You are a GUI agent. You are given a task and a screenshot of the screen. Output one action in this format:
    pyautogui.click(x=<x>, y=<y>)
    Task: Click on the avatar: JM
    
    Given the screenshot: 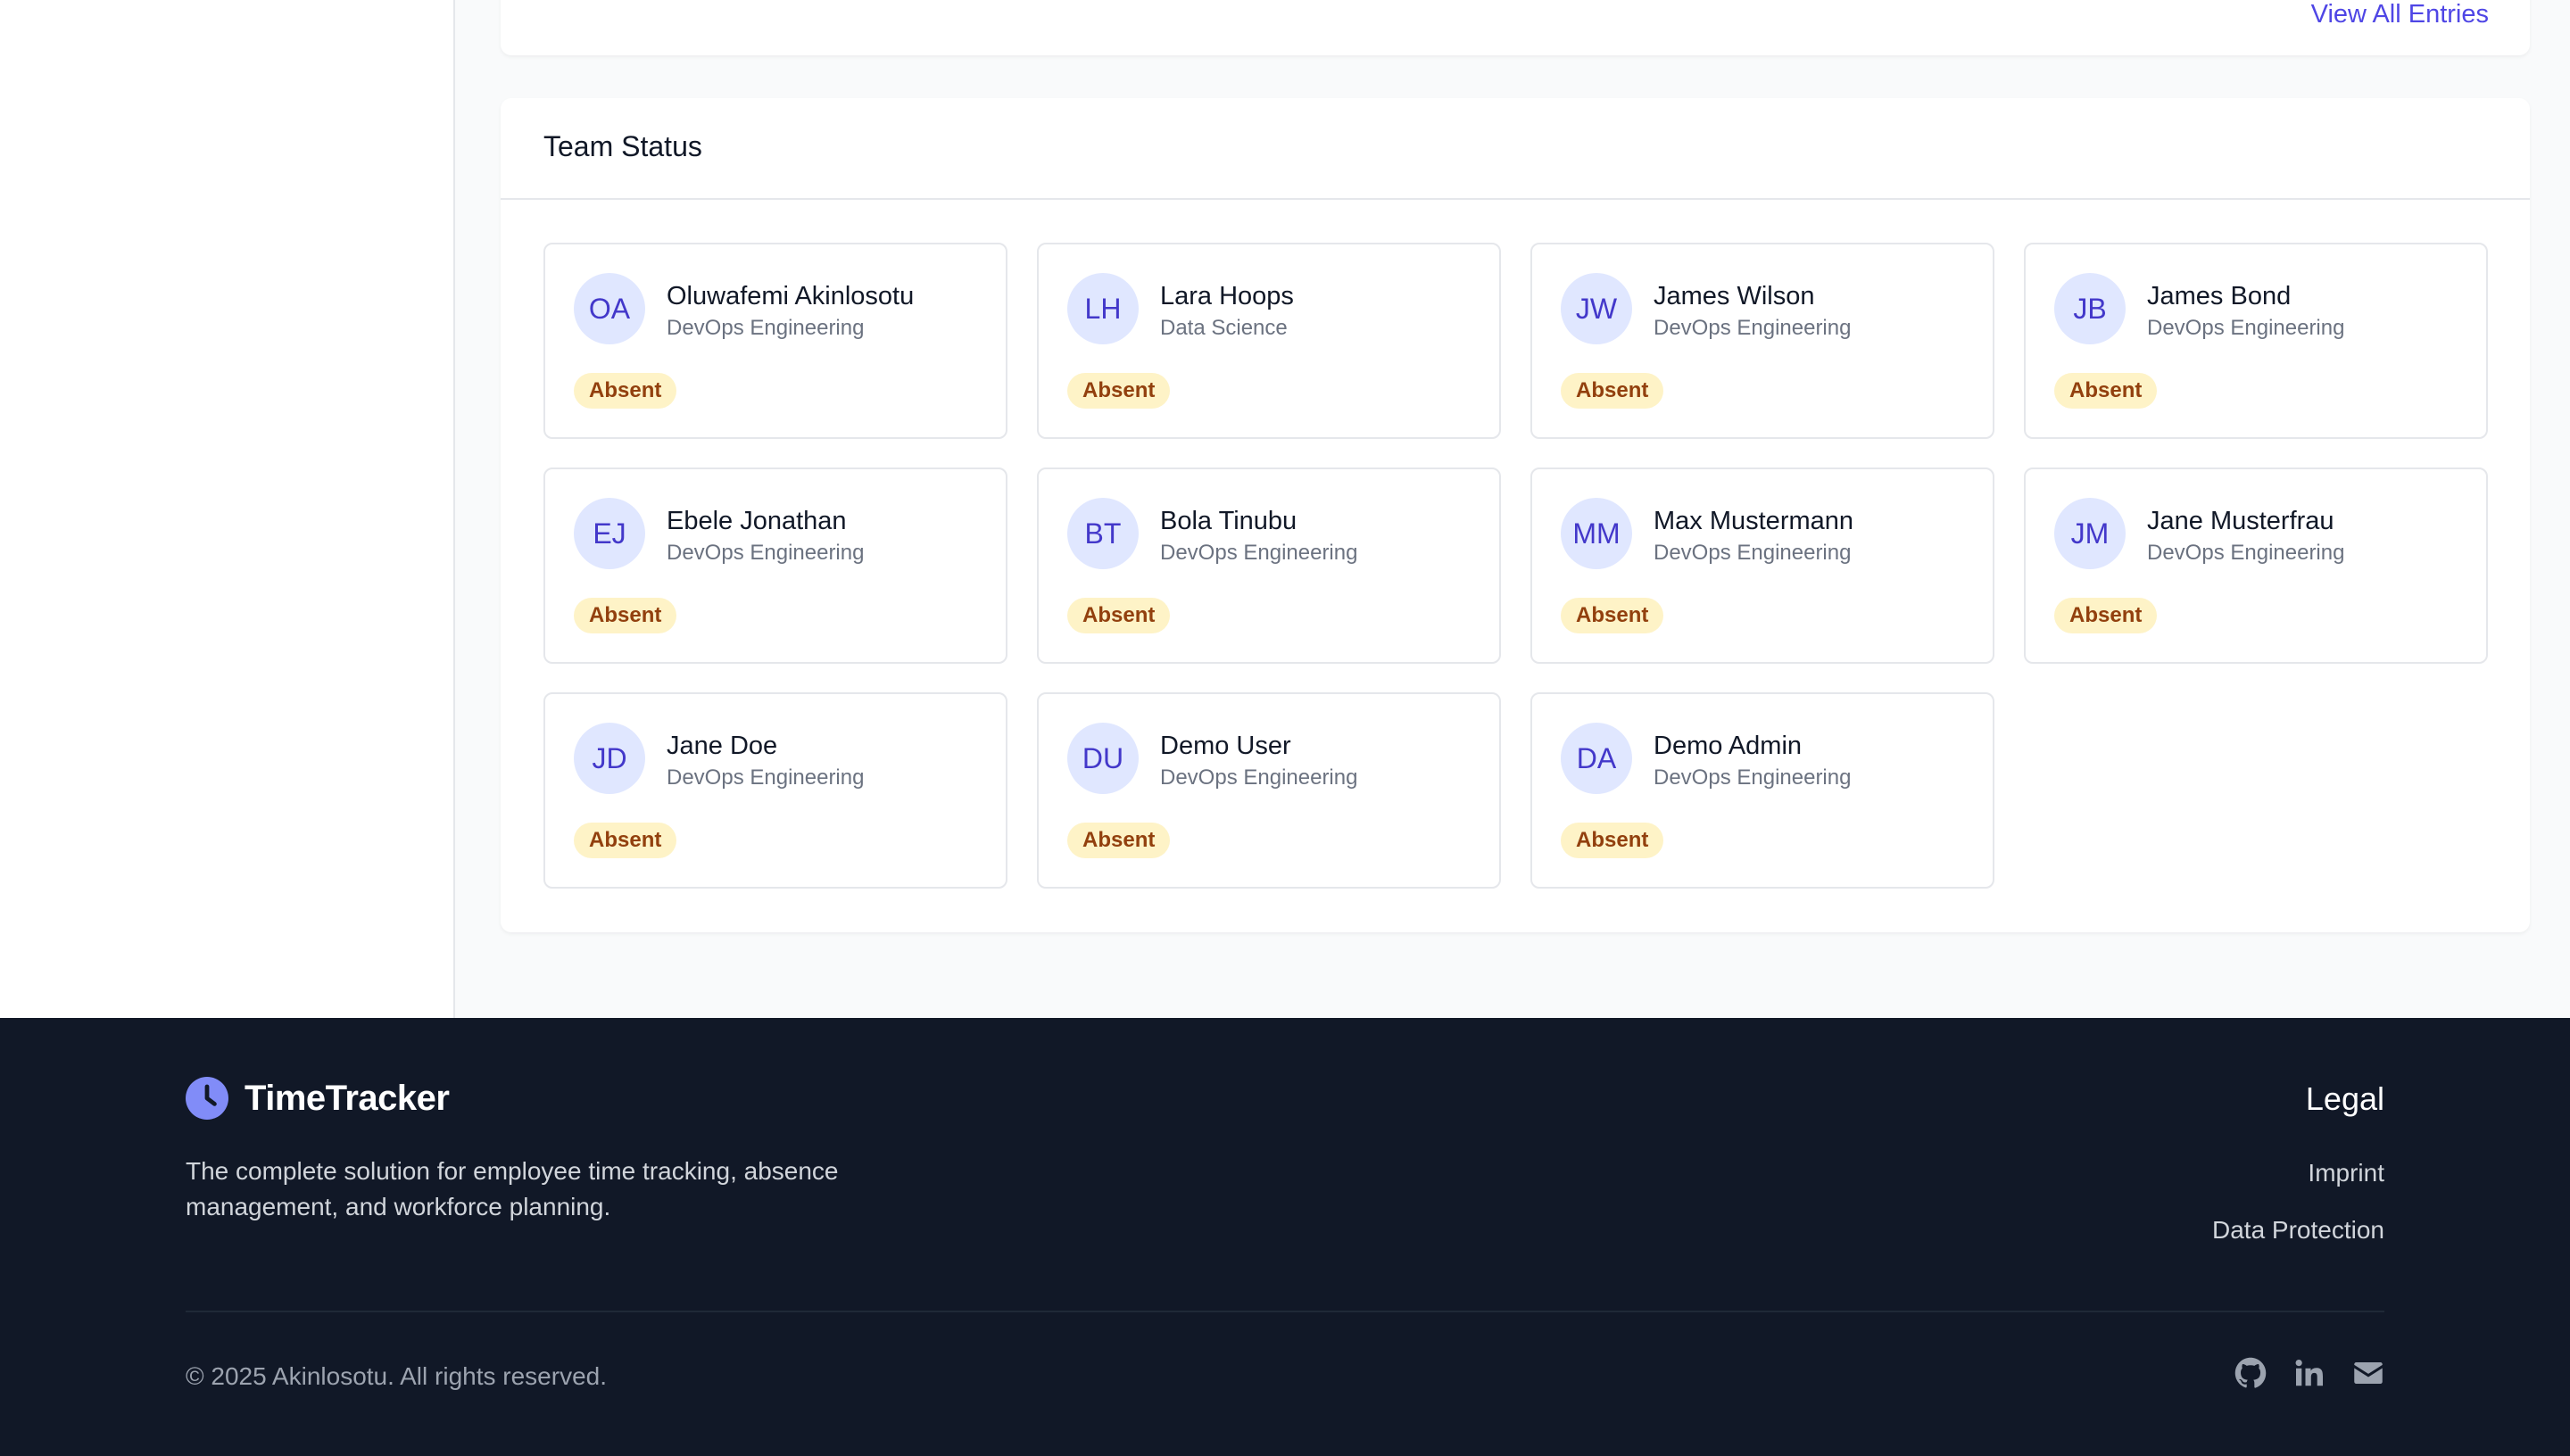 What is the action you would take?
    pyautogui.click(x=2090, y=534)
    